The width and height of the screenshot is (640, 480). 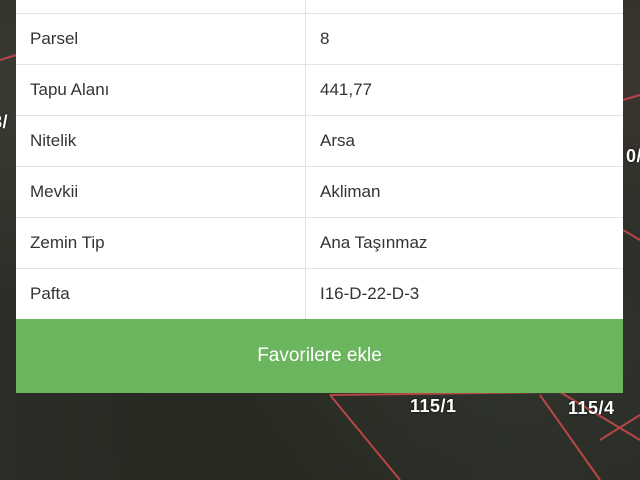 I want to click on row-label: Pafta, so click(x=161, y=293).